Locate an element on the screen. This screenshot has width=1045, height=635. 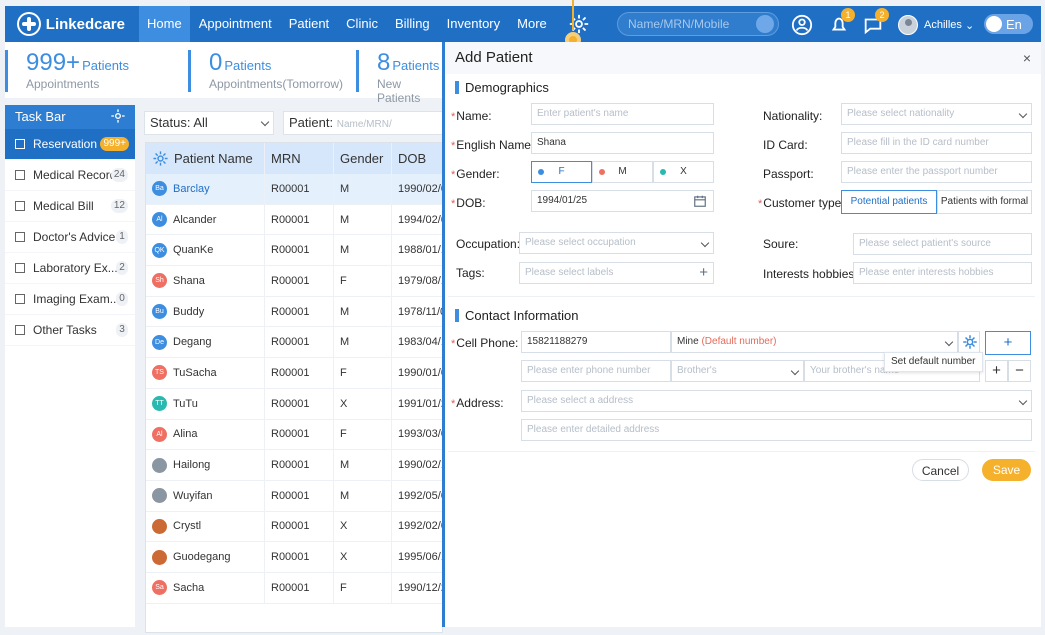
nav-appointment: Appointment is located at coordinates (235, 24).